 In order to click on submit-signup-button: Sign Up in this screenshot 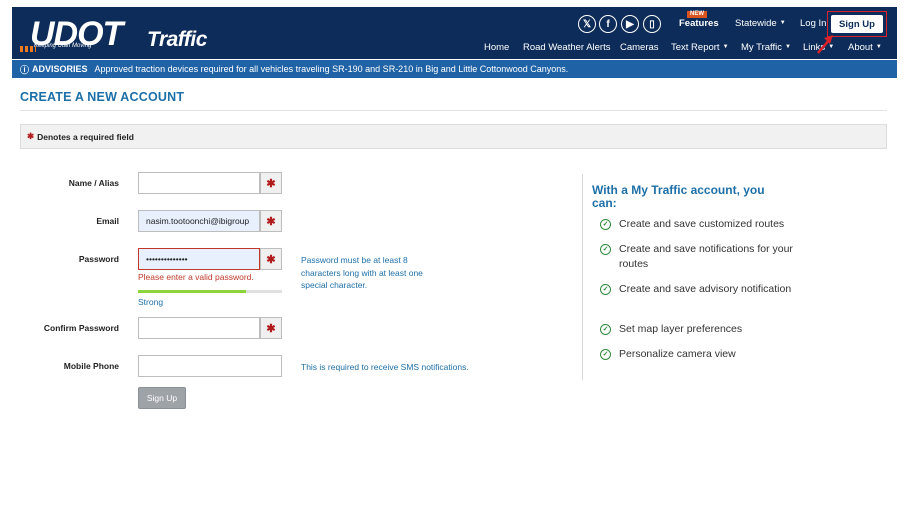, I will do `click(162, 398)`.